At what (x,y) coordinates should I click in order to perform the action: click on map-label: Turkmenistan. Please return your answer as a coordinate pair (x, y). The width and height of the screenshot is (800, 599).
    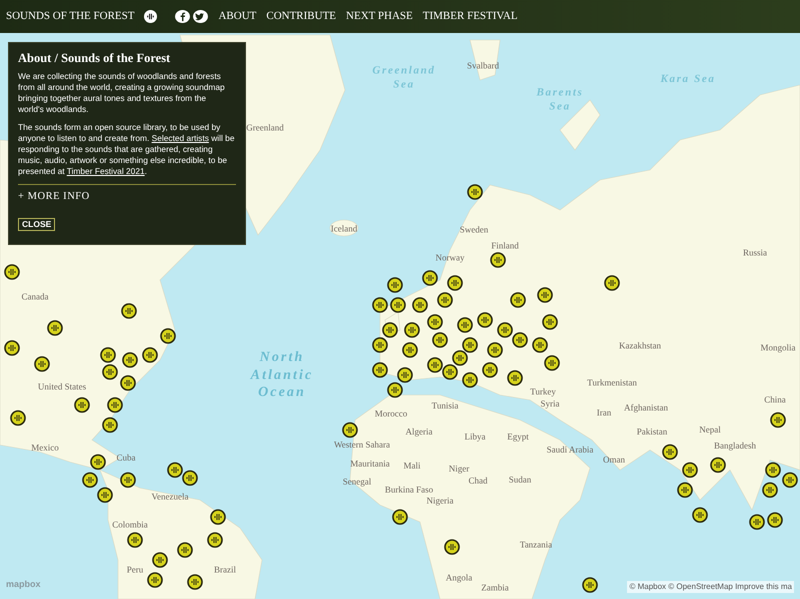
    Looking at the image, I should click on (612, 383).